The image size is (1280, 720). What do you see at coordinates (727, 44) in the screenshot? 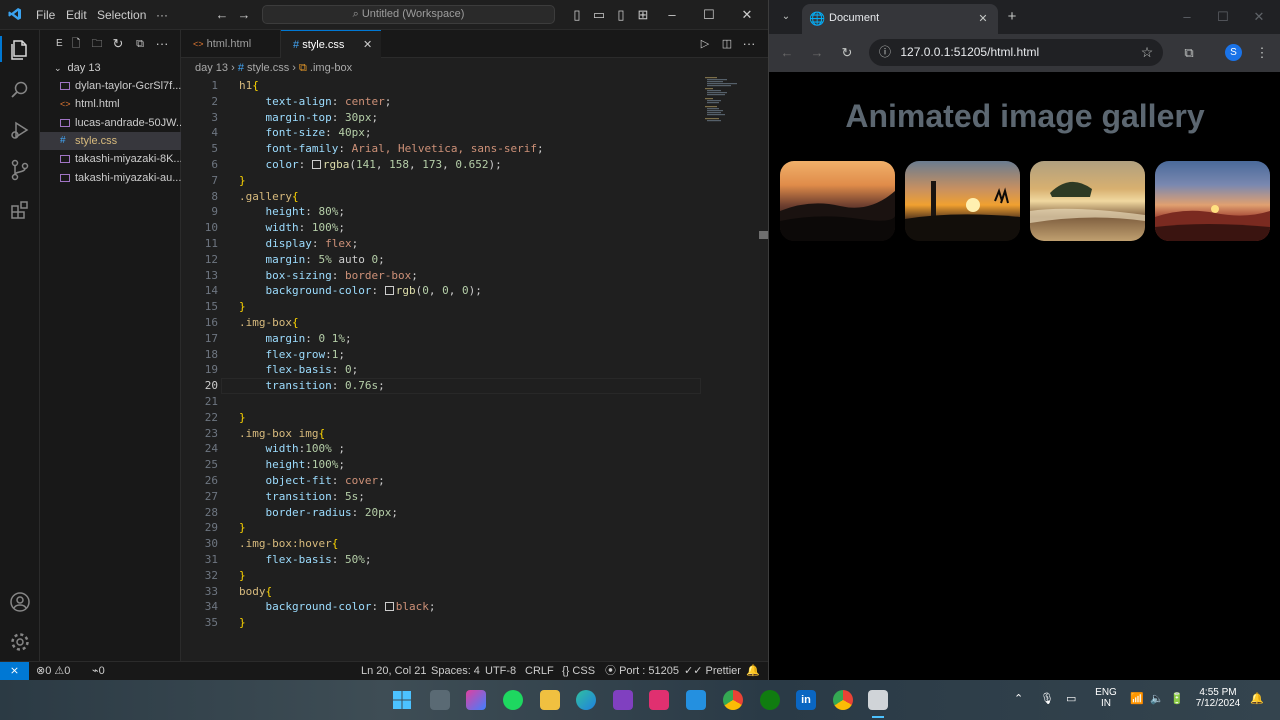
I see `split-editor-icon: ◫` at bounding box center [727, 44].